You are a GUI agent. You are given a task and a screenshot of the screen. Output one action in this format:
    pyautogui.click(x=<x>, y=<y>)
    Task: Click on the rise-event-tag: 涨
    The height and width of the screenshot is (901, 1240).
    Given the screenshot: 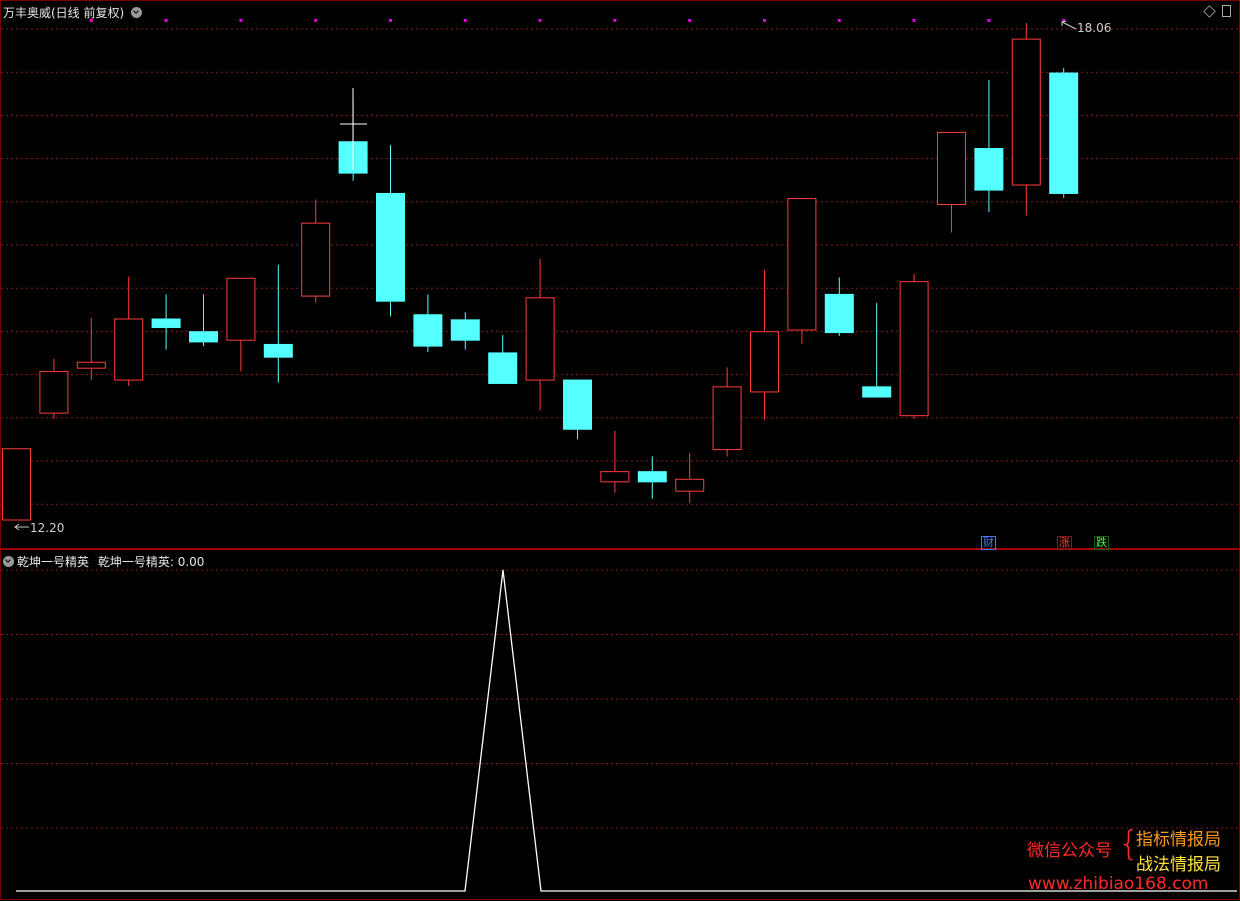 What is the action you would take?
    pyautogui.click(x=1064, y=543)
    